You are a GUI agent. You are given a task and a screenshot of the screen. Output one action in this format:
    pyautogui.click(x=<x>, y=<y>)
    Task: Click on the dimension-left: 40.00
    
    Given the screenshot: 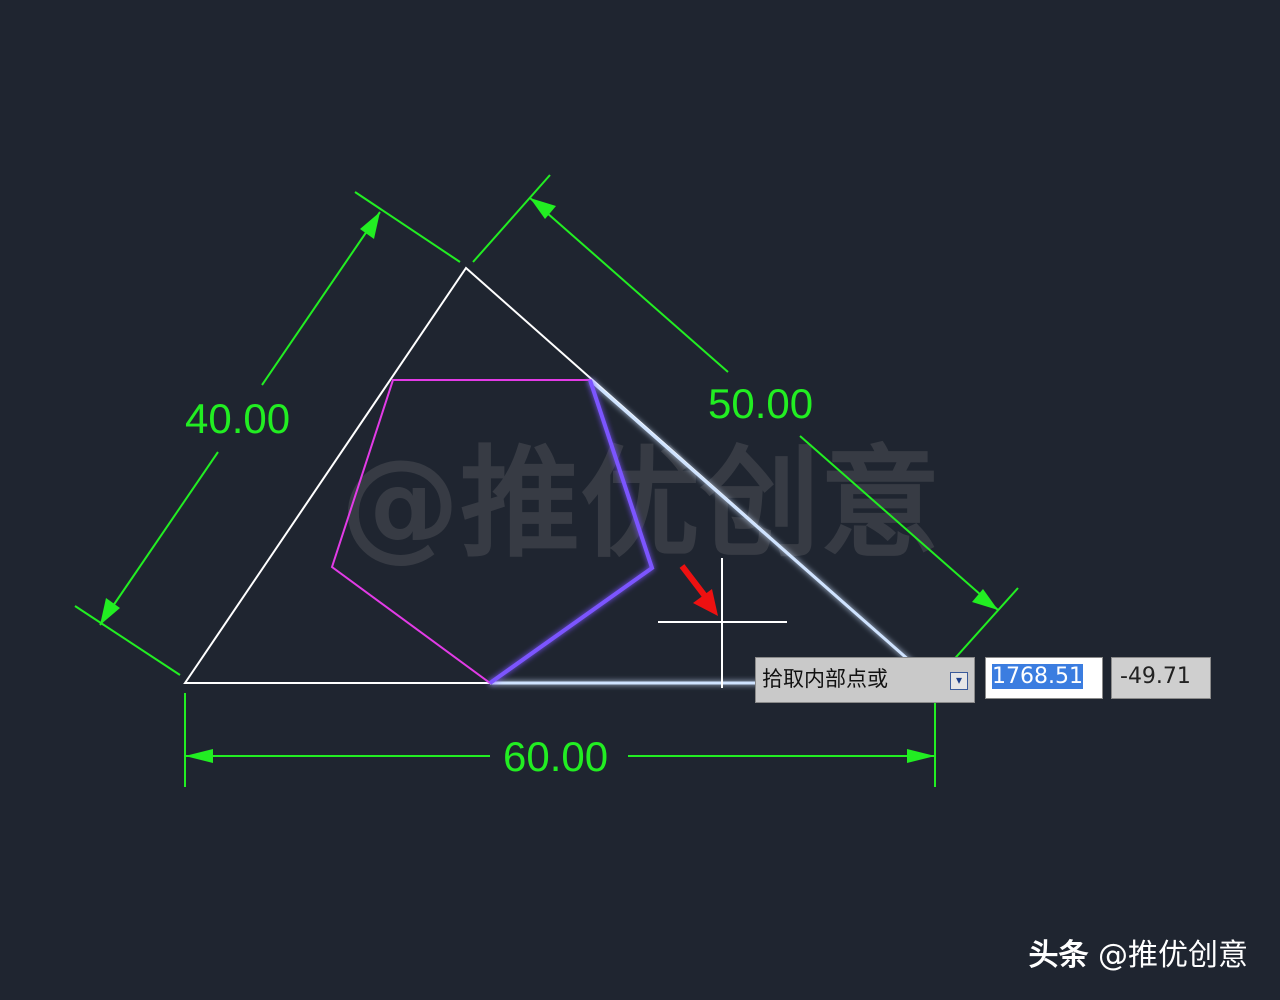 What is the action you would take?
    pyautogui.click(x=267, y=433)
    